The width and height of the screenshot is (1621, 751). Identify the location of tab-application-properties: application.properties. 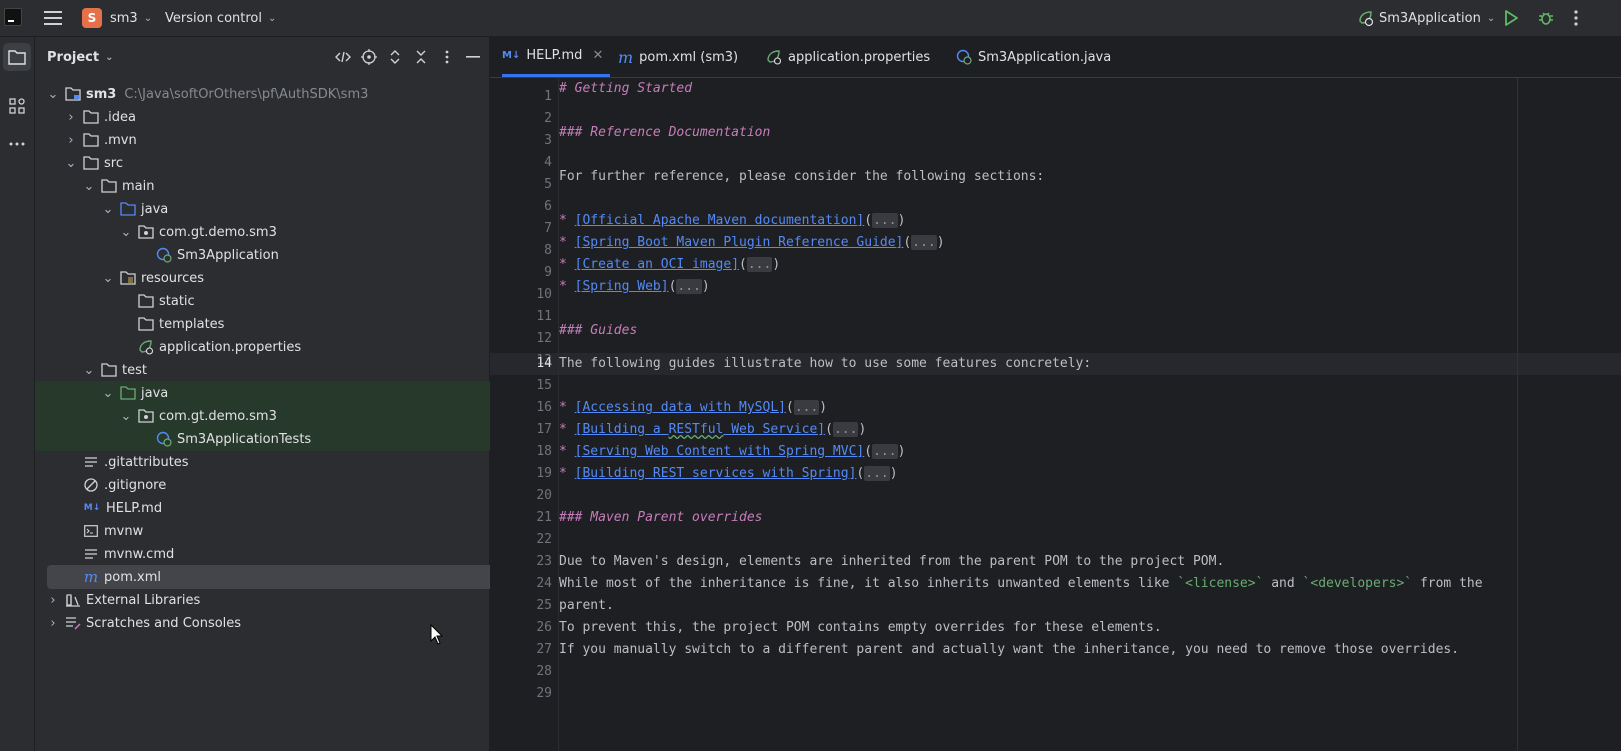
(848, 57).